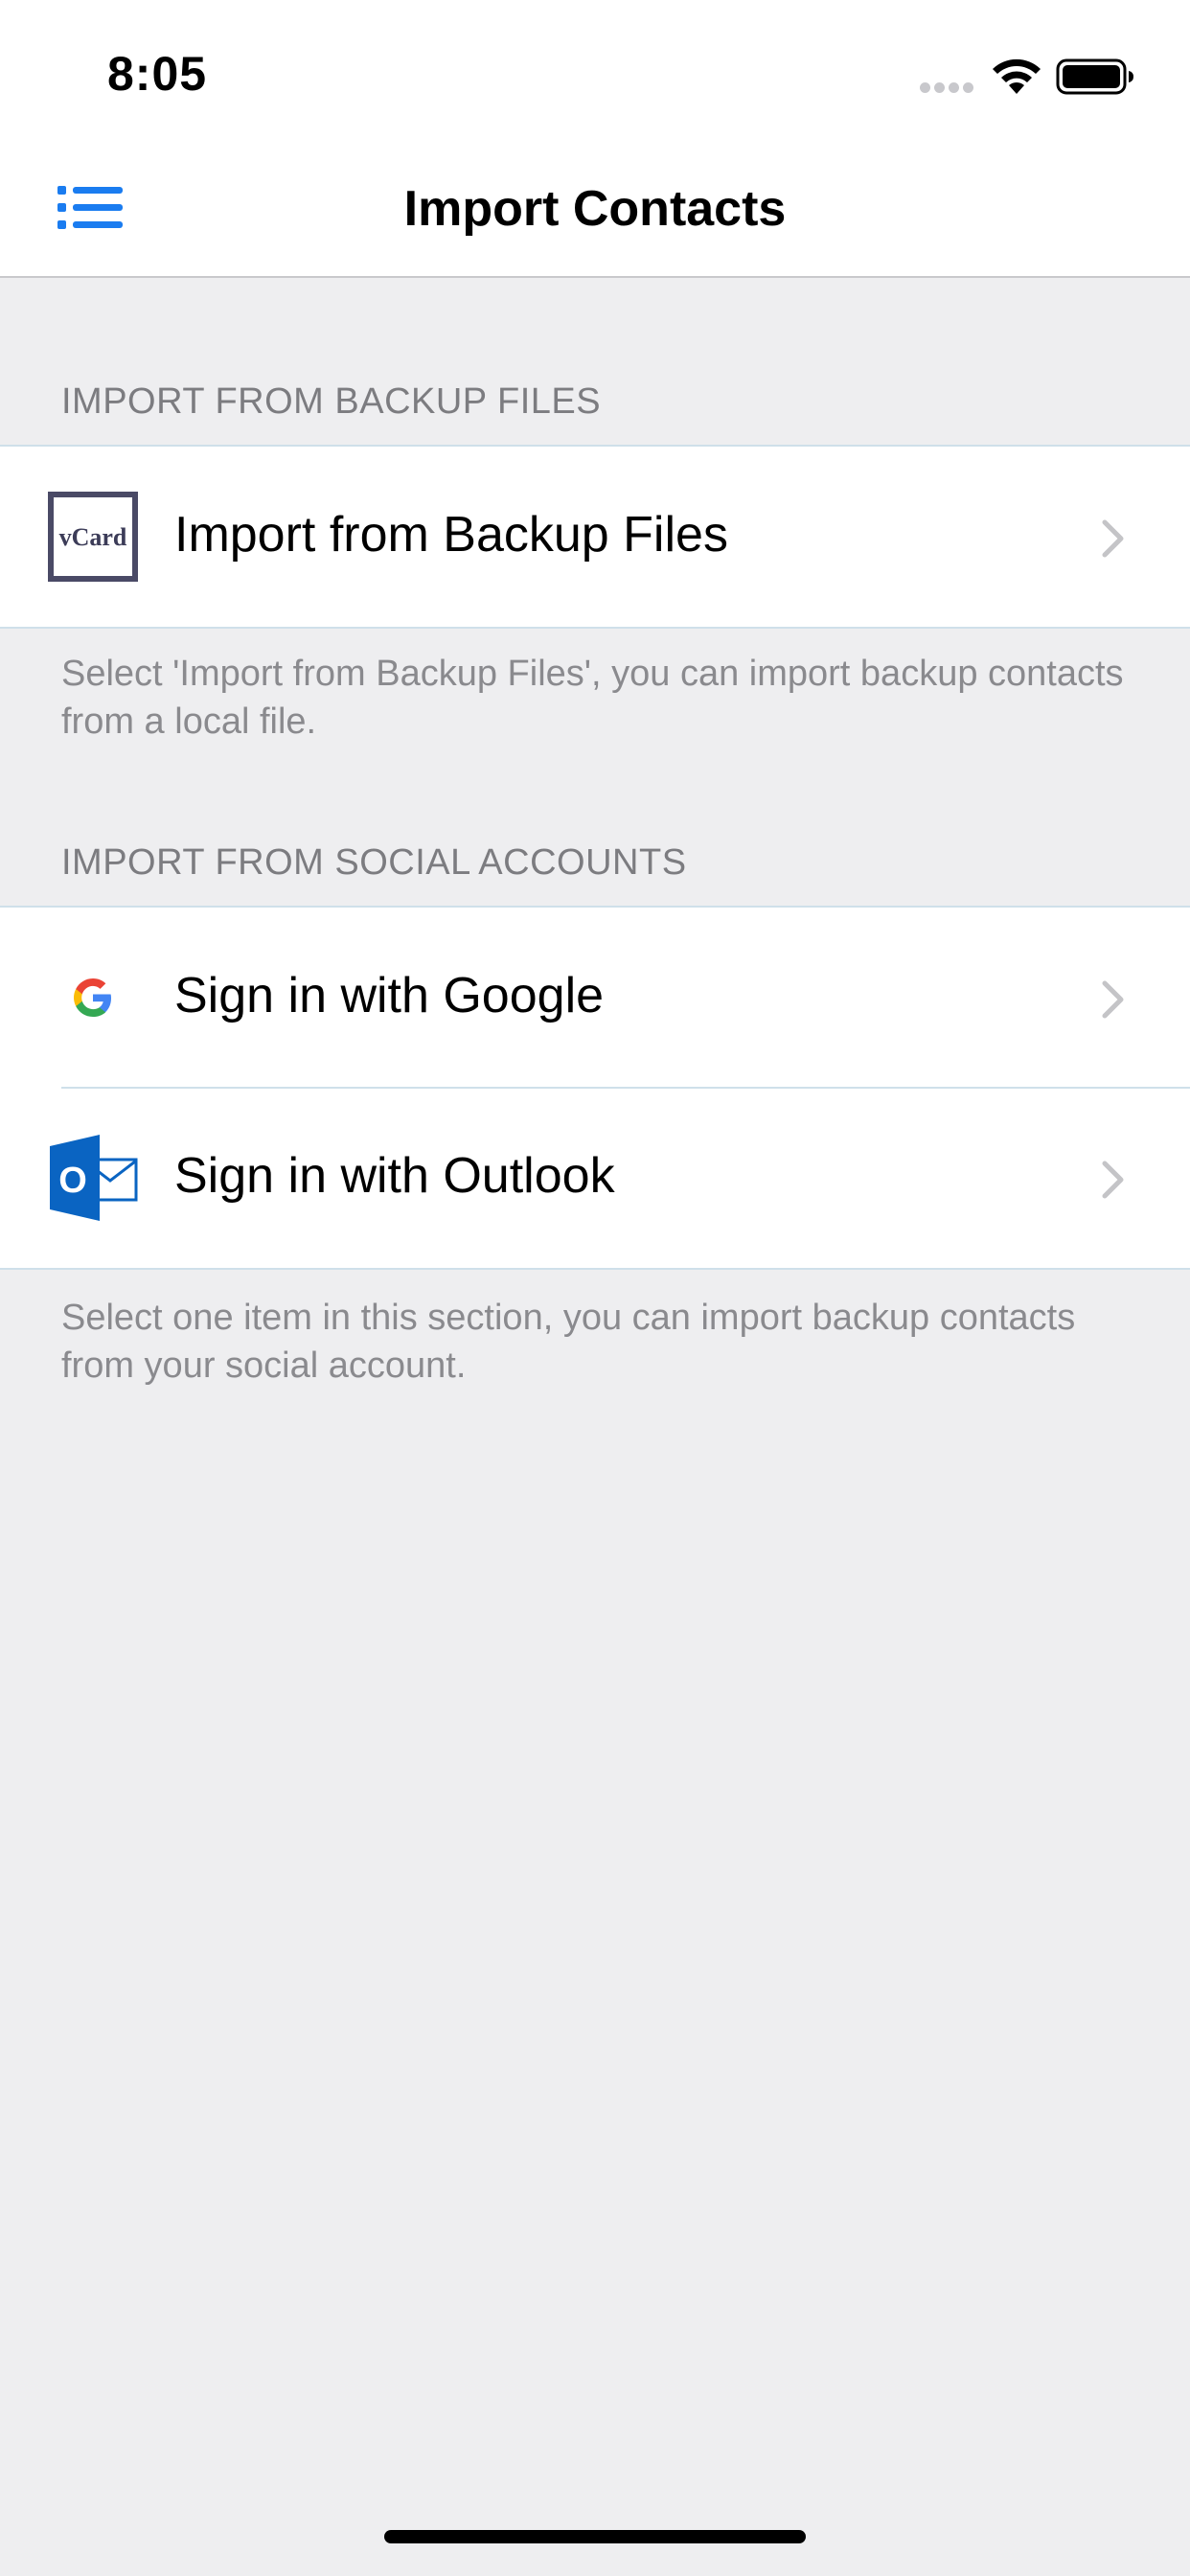  What do you see at coordinates (395, 1176) in the screenshot?
I see `sign-in-outlook-label: Sign in with Outlook` at bounding box center [395, 1176].